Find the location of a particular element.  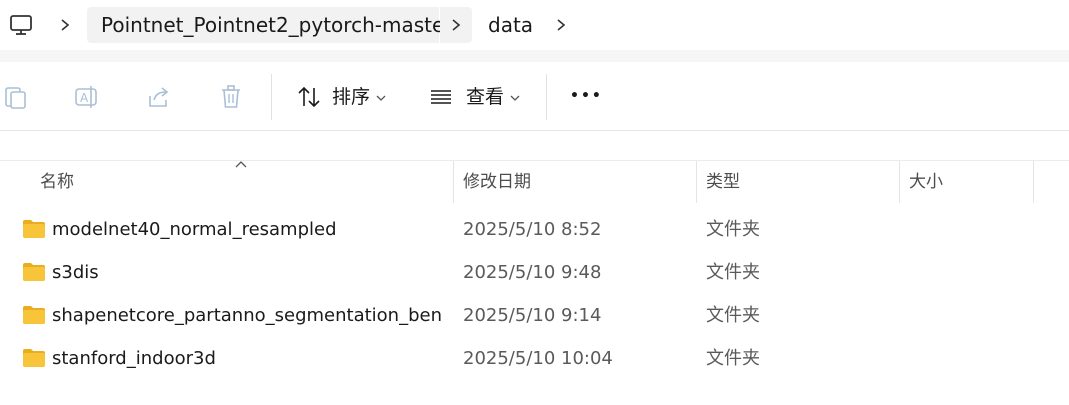

breadcrumb-parent-folder: Pointnet_Pointnet2_pytorch-master is located at coordinates (270, 25).